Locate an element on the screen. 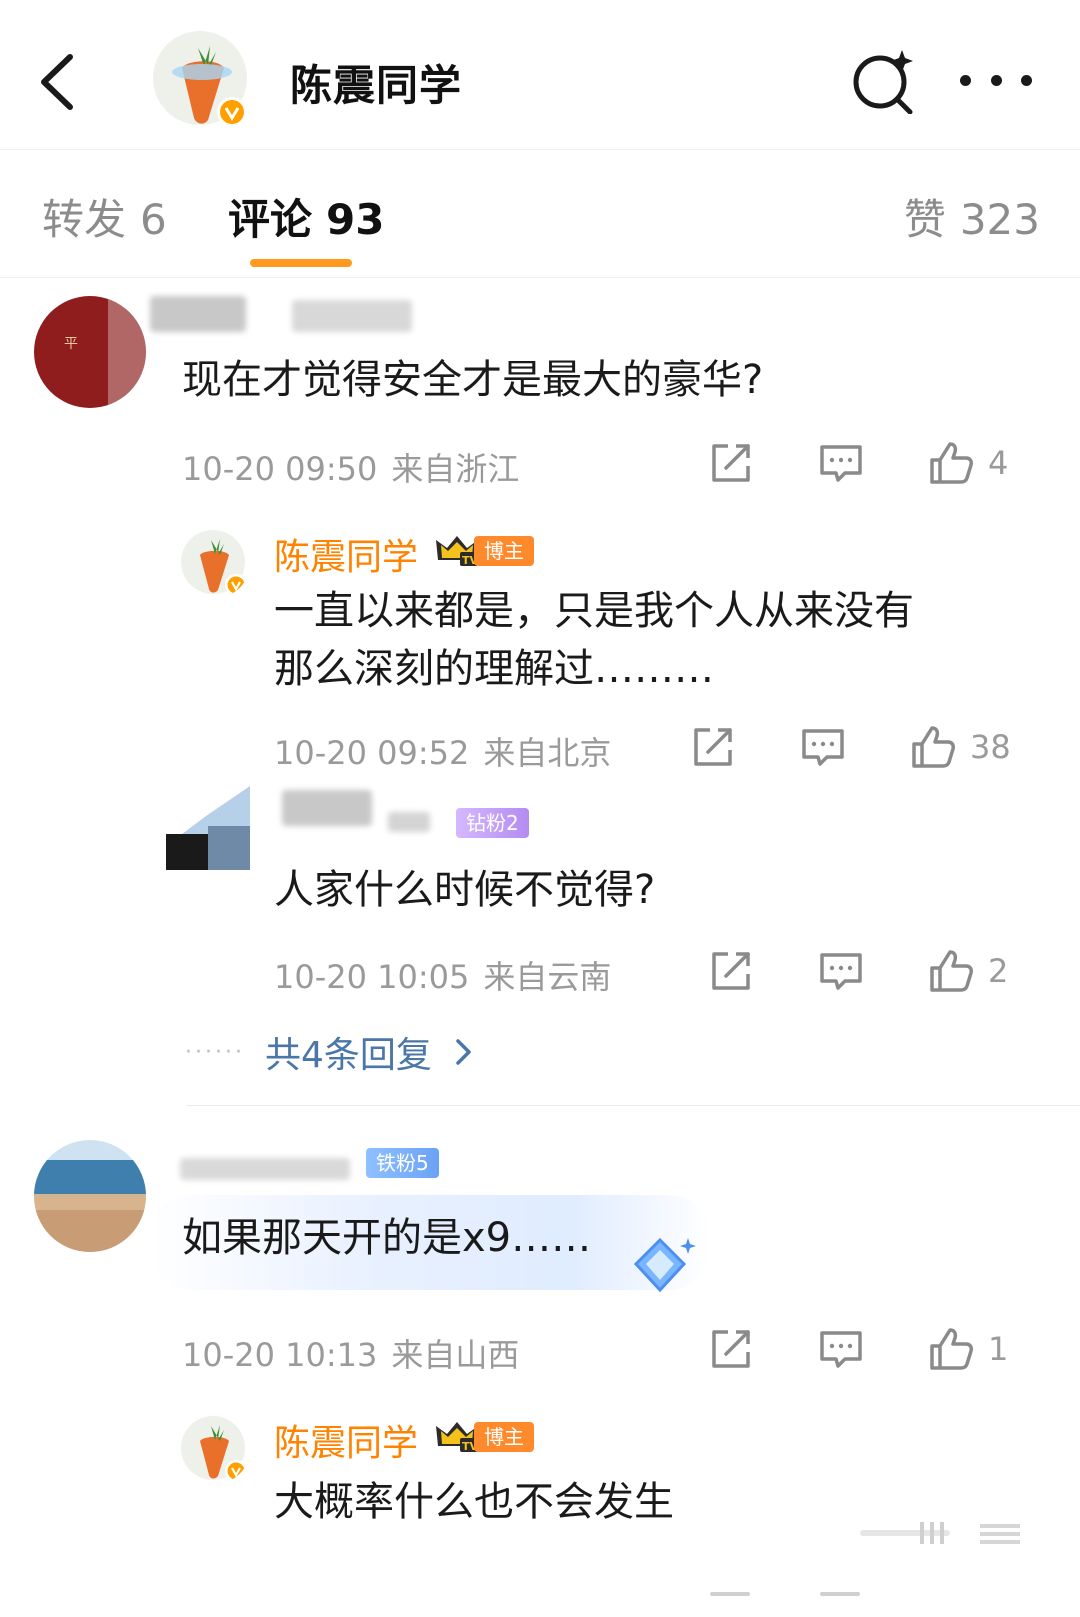 The image size is (1080, 1617). red-avatar-image: 平 is located at coordinates (90, 352).